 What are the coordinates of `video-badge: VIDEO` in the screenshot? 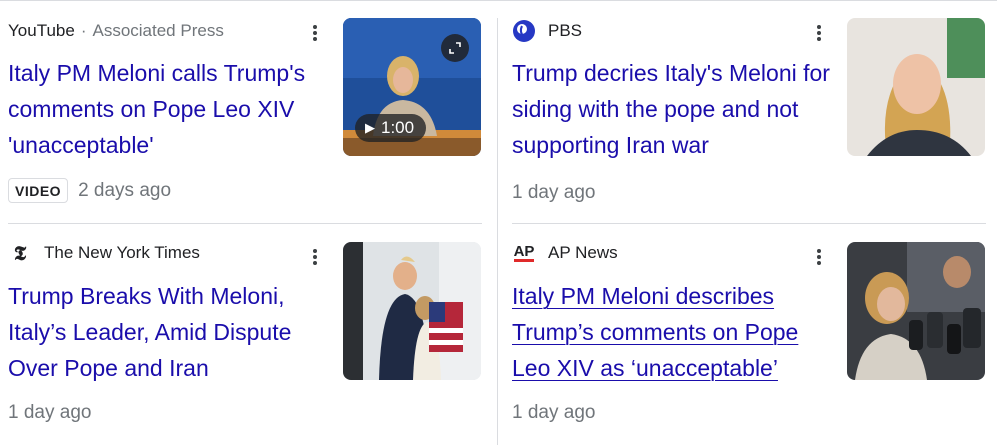 It's located at (38, 190).